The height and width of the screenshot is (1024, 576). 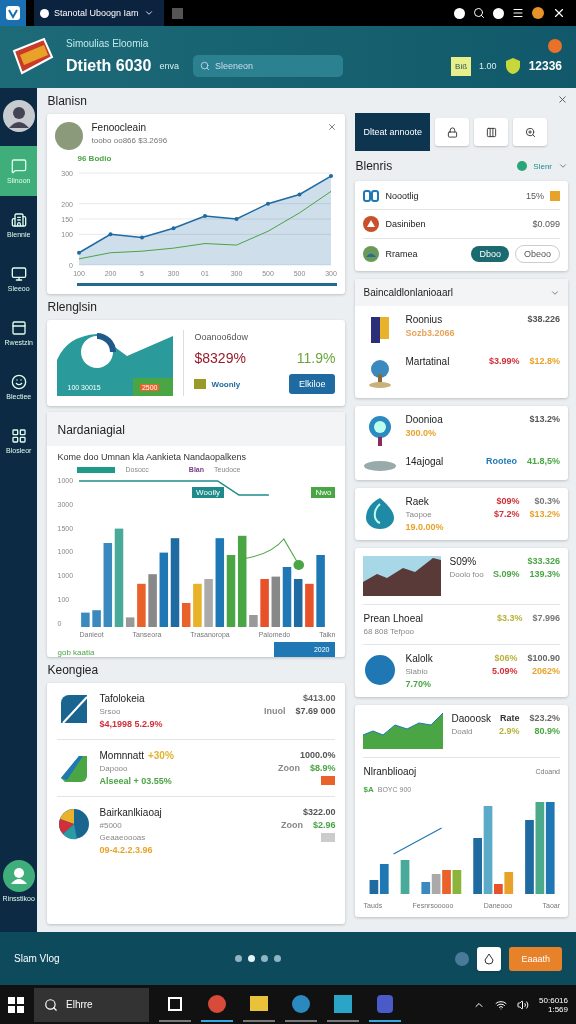 I want to click on grid-icon, so click(x=18, y=436).